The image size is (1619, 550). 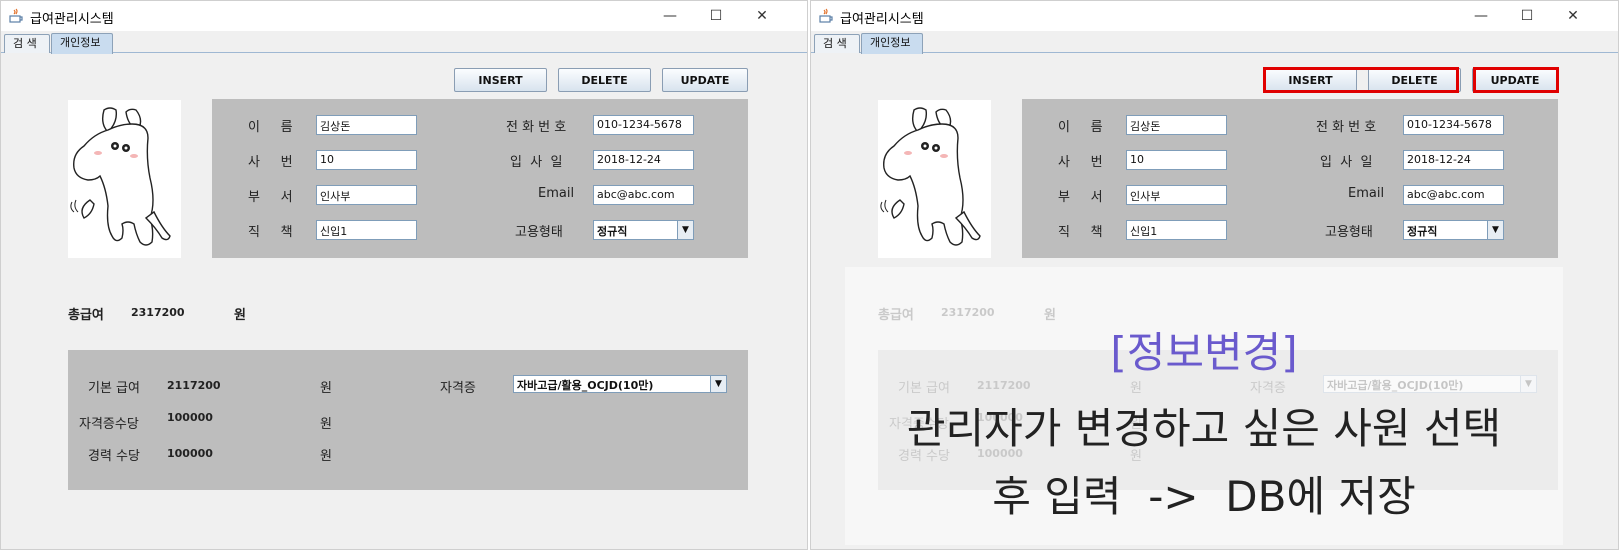 I want to click on overlay-line-1: 관리자가 변경하고 싶은 사원 선택, so click(x=1204, y=428).